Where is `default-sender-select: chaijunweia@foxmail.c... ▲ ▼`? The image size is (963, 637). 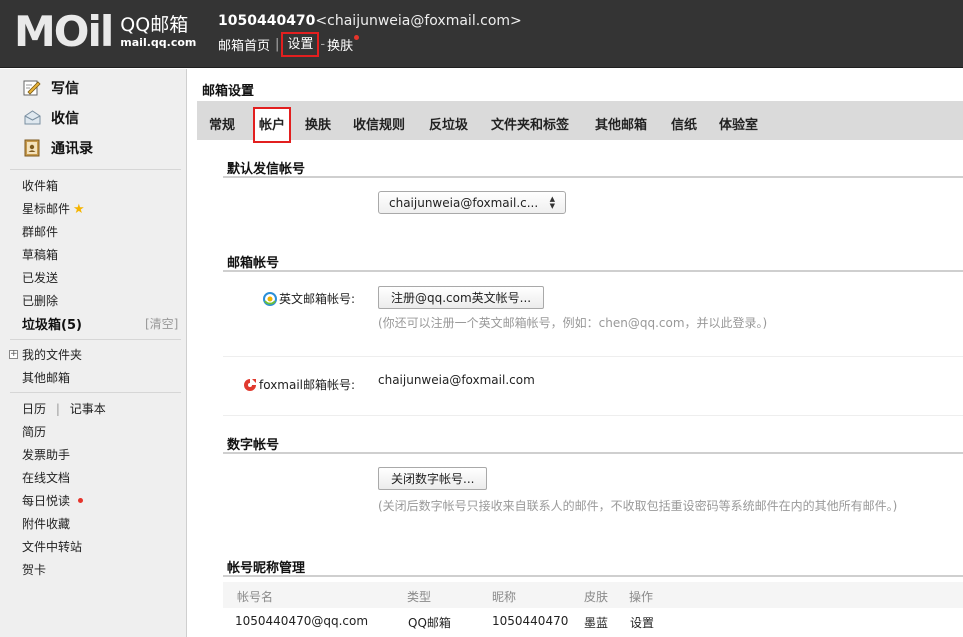
default-sender-select: chaijunweia@foxmail.c... ▲ ▼ is located at coordinates (472, 202).